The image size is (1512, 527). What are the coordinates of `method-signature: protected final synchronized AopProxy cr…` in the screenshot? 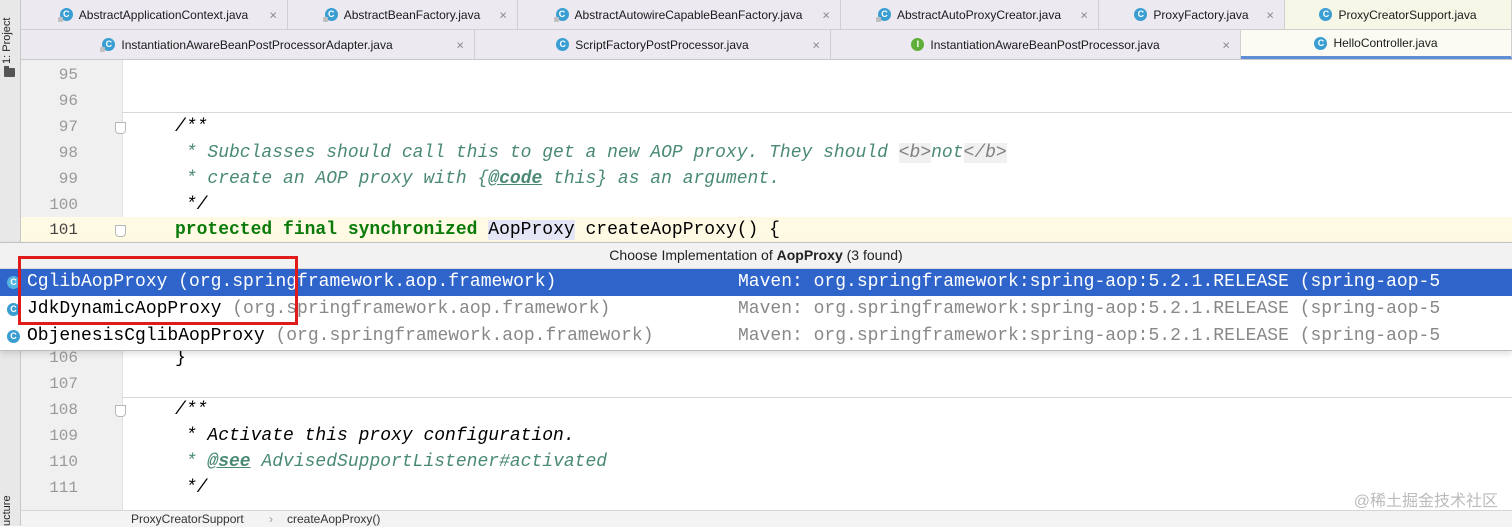 It's located at (477, 230).